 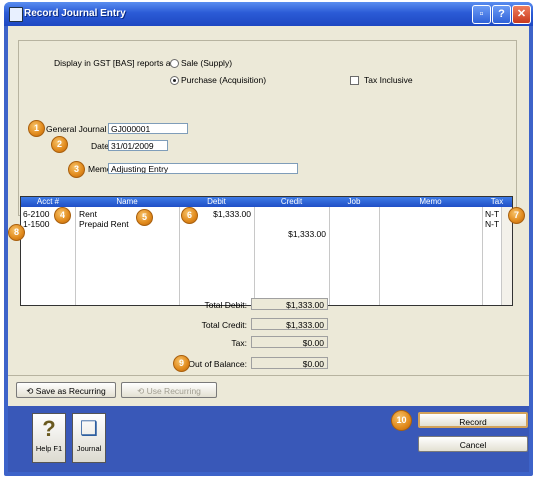 I want to click on use-recurring-label: Use Recurring, so click(x=173, y=391).